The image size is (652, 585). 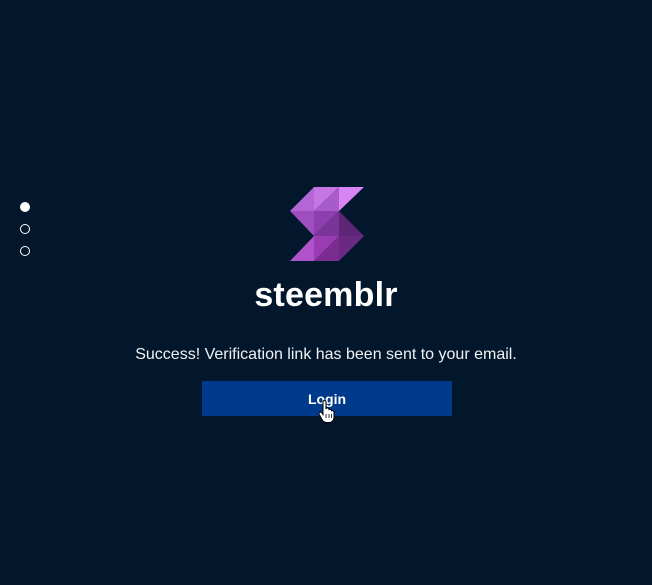 What do you see at coordinates (25, 235) in the screenshot?
I see `slide-pager` at bounding box center [25, 235].